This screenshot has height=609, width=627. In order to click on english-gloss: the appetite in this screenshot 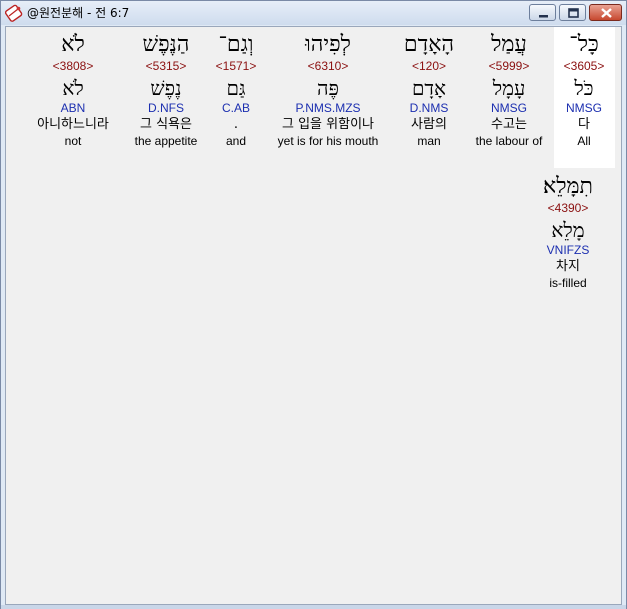, I will do `click(166, 141)`.